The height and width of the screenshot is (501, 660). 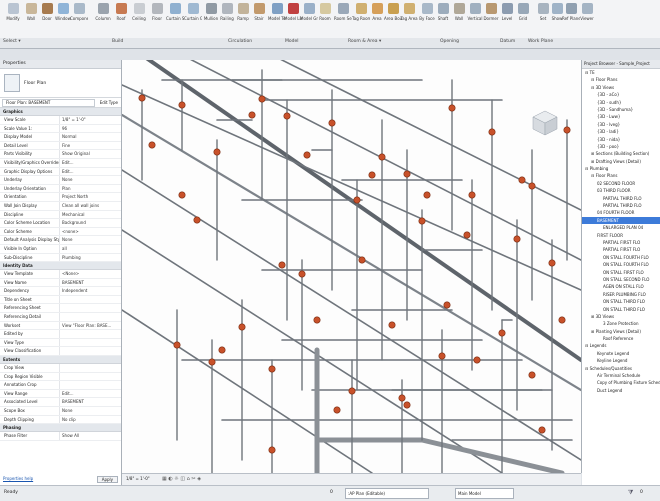 What do you see at coordinates (90, 248) in the screenshot?
I see `property-value: all` at bounding box center [90, 248].